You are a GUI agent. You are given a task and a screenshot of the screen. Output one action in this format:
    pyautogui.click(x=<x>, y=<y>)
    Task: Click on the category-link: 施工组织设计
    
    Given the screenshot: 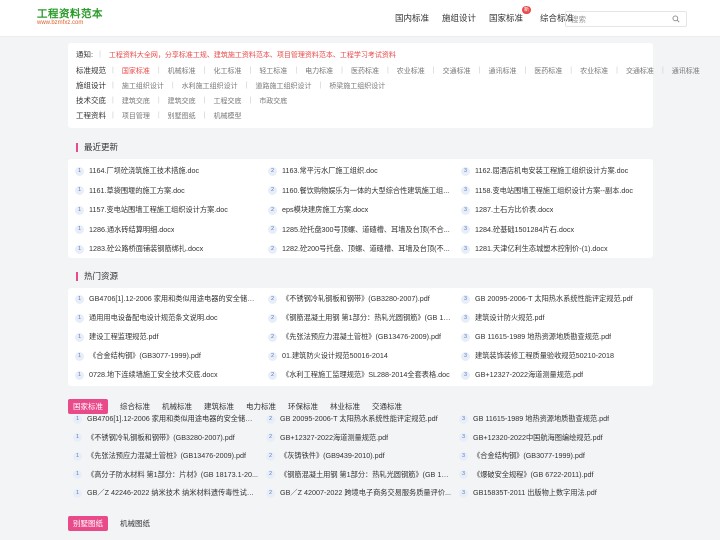 What is the action you would take?
    pyautogui.click(x=143, y=86)
    